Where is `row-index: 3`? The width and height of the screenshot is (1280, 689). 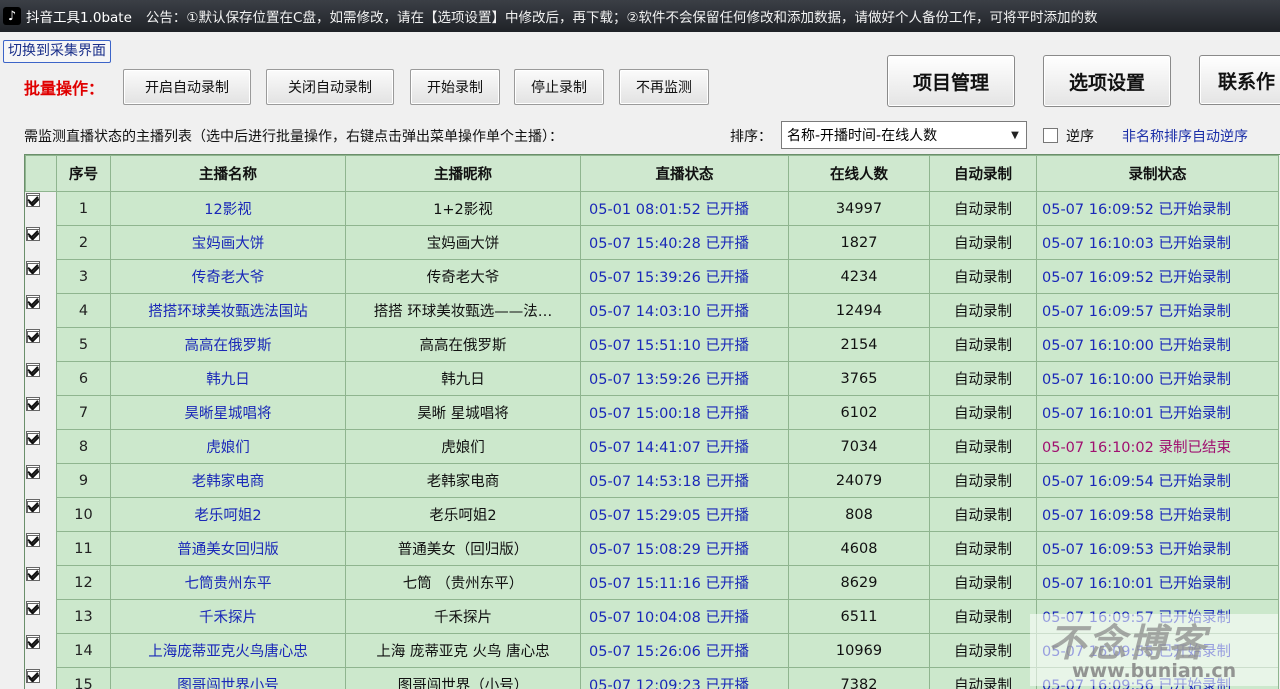 row-index: 3 is located at coordinates (84, 277).